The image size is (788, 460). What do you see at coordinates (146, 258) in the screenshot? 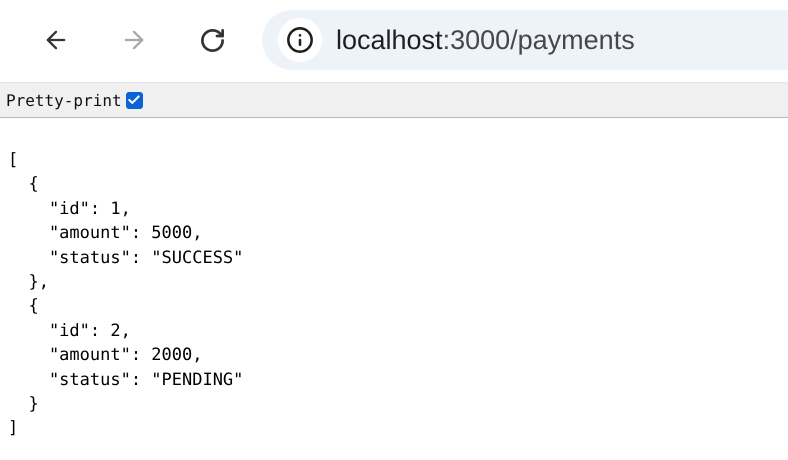
I see `json-line: "status": "SUCCESS"` at bounding box center [146, 258].